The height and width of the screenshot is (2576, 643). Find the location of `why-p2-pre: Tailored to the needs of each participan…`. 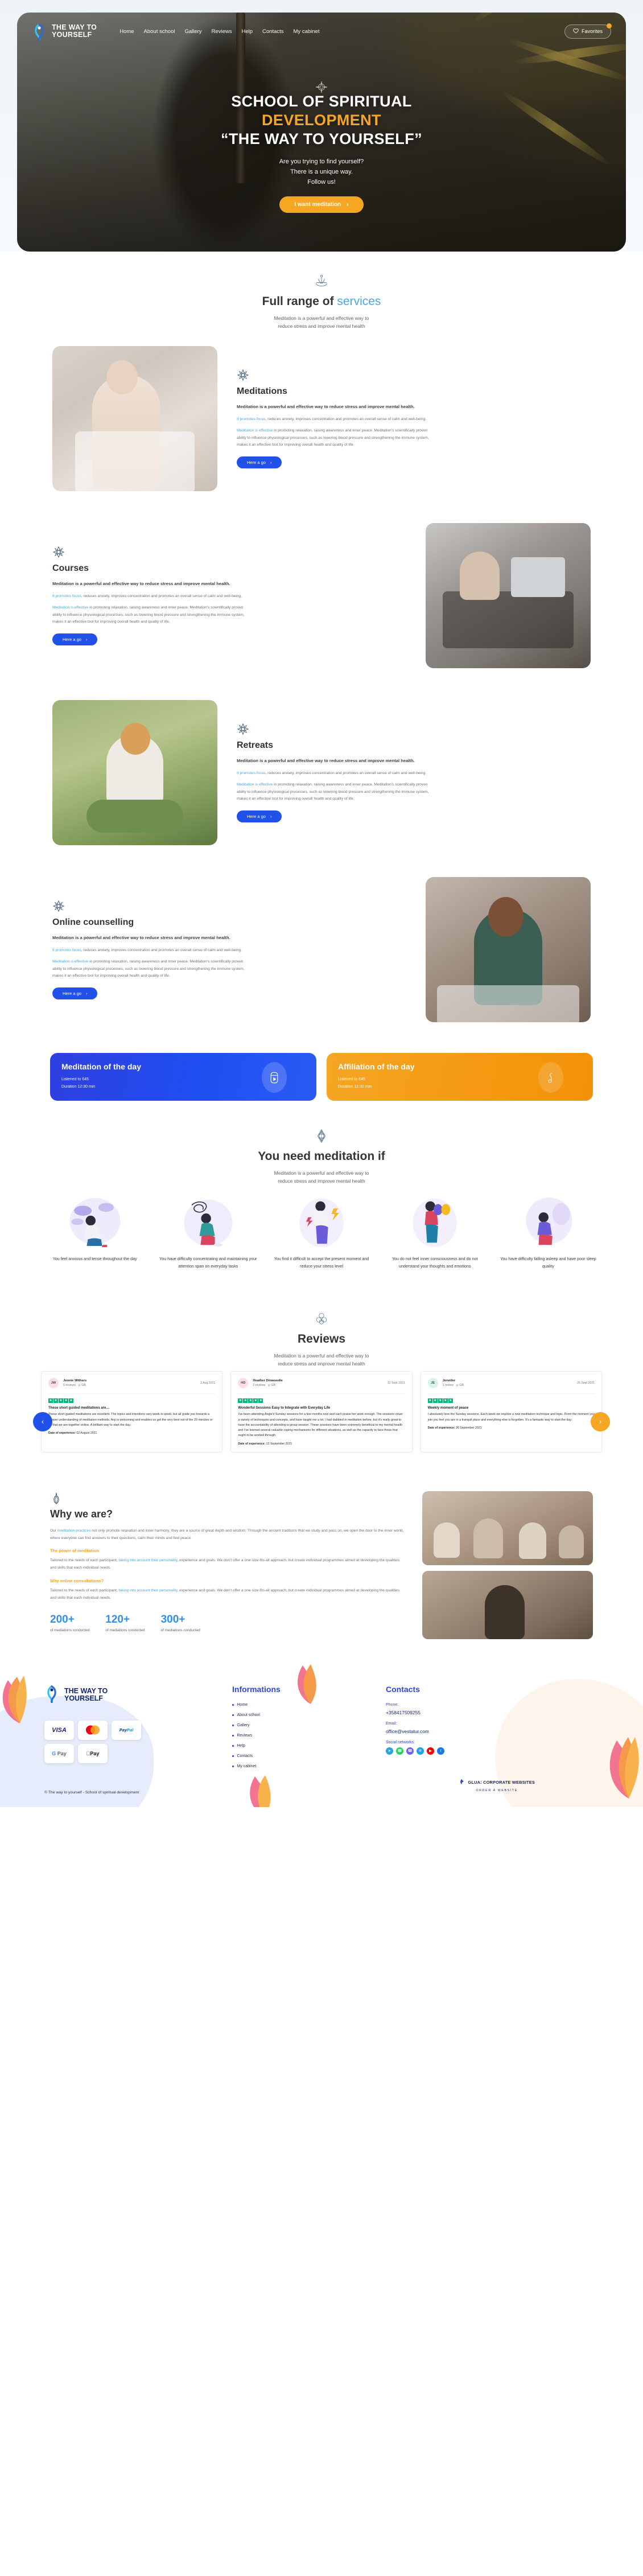

why-p2-pre: Tailored to the needs of each participan… is located at coordinates (85, 1561).